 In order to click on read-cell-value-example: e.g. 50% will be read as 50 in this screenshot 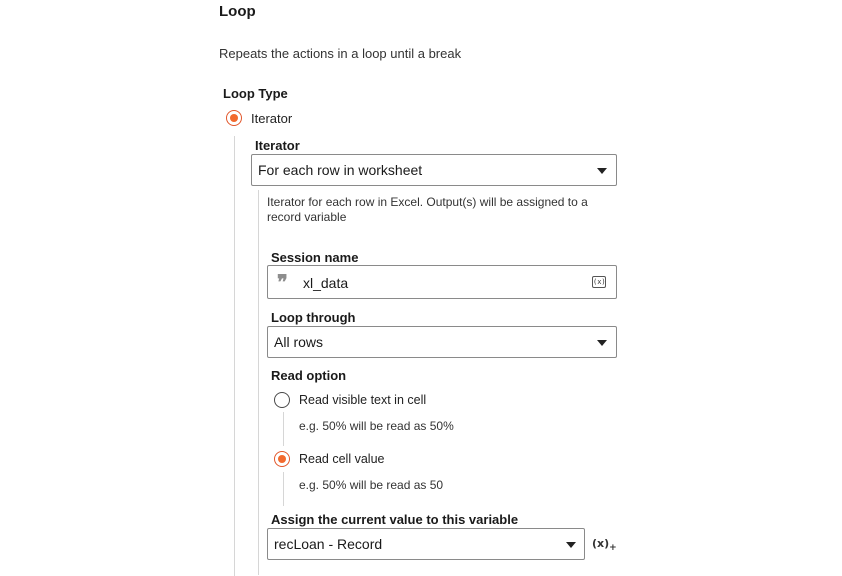, I will do `click(371, 485)`.